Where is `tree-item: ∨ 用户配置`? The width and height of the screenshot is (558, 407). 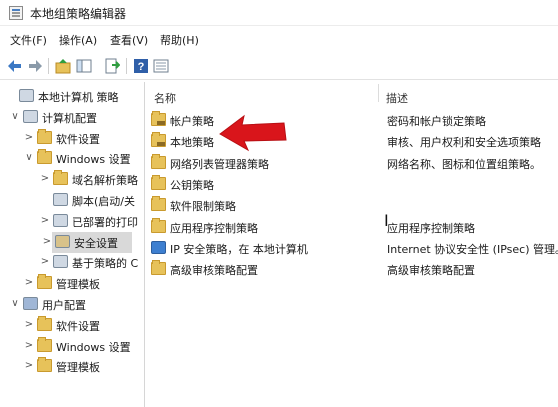 tree-item: ∨ 用户配置 is located at coordinates (72, 304).